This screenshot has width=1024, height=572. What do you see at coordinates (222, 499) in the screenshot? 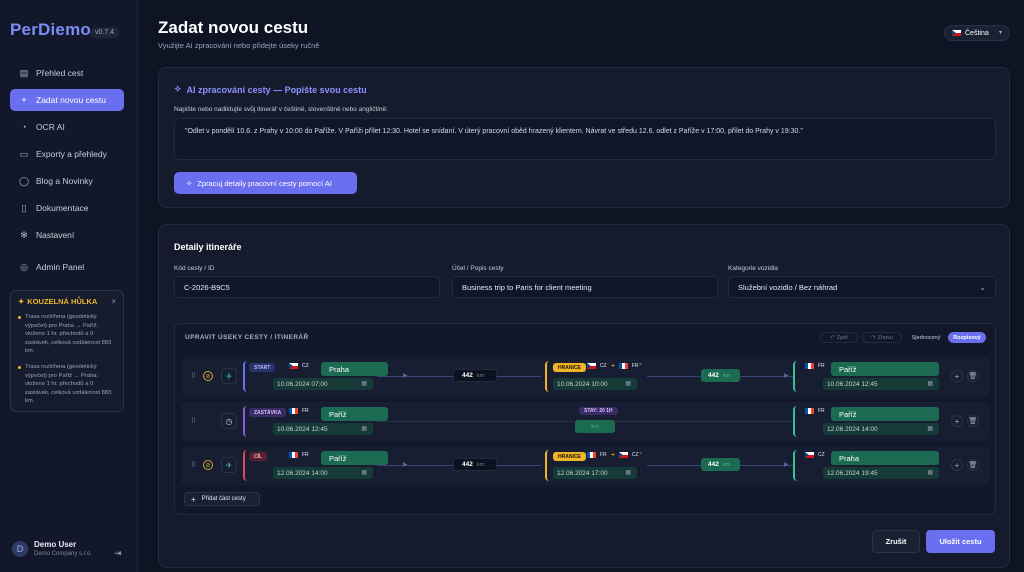
I see `add-segment-button: + Přidat část cesty` at bounding box center [222, 499].